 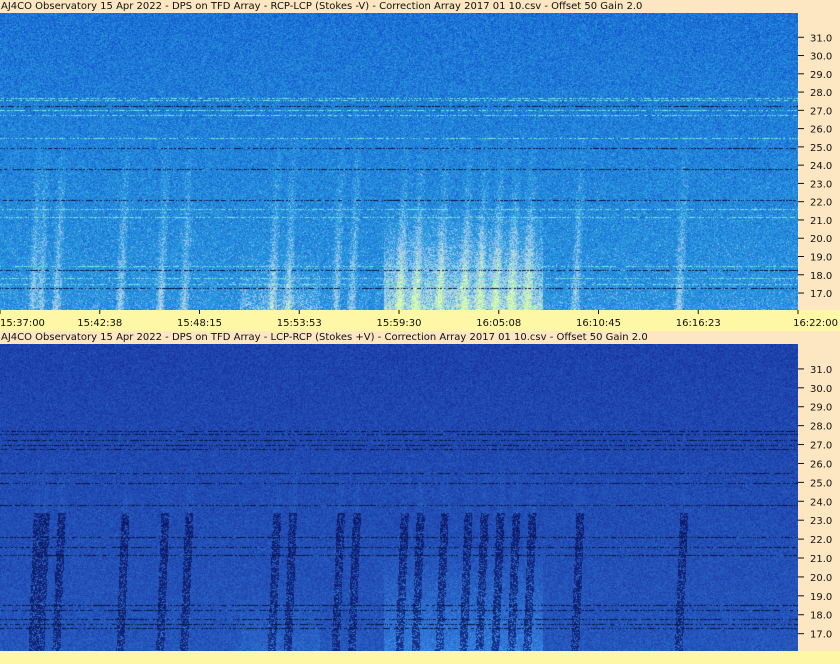 I want to click on time-tick-label: 16:22:00, so click(x=815, y=323).